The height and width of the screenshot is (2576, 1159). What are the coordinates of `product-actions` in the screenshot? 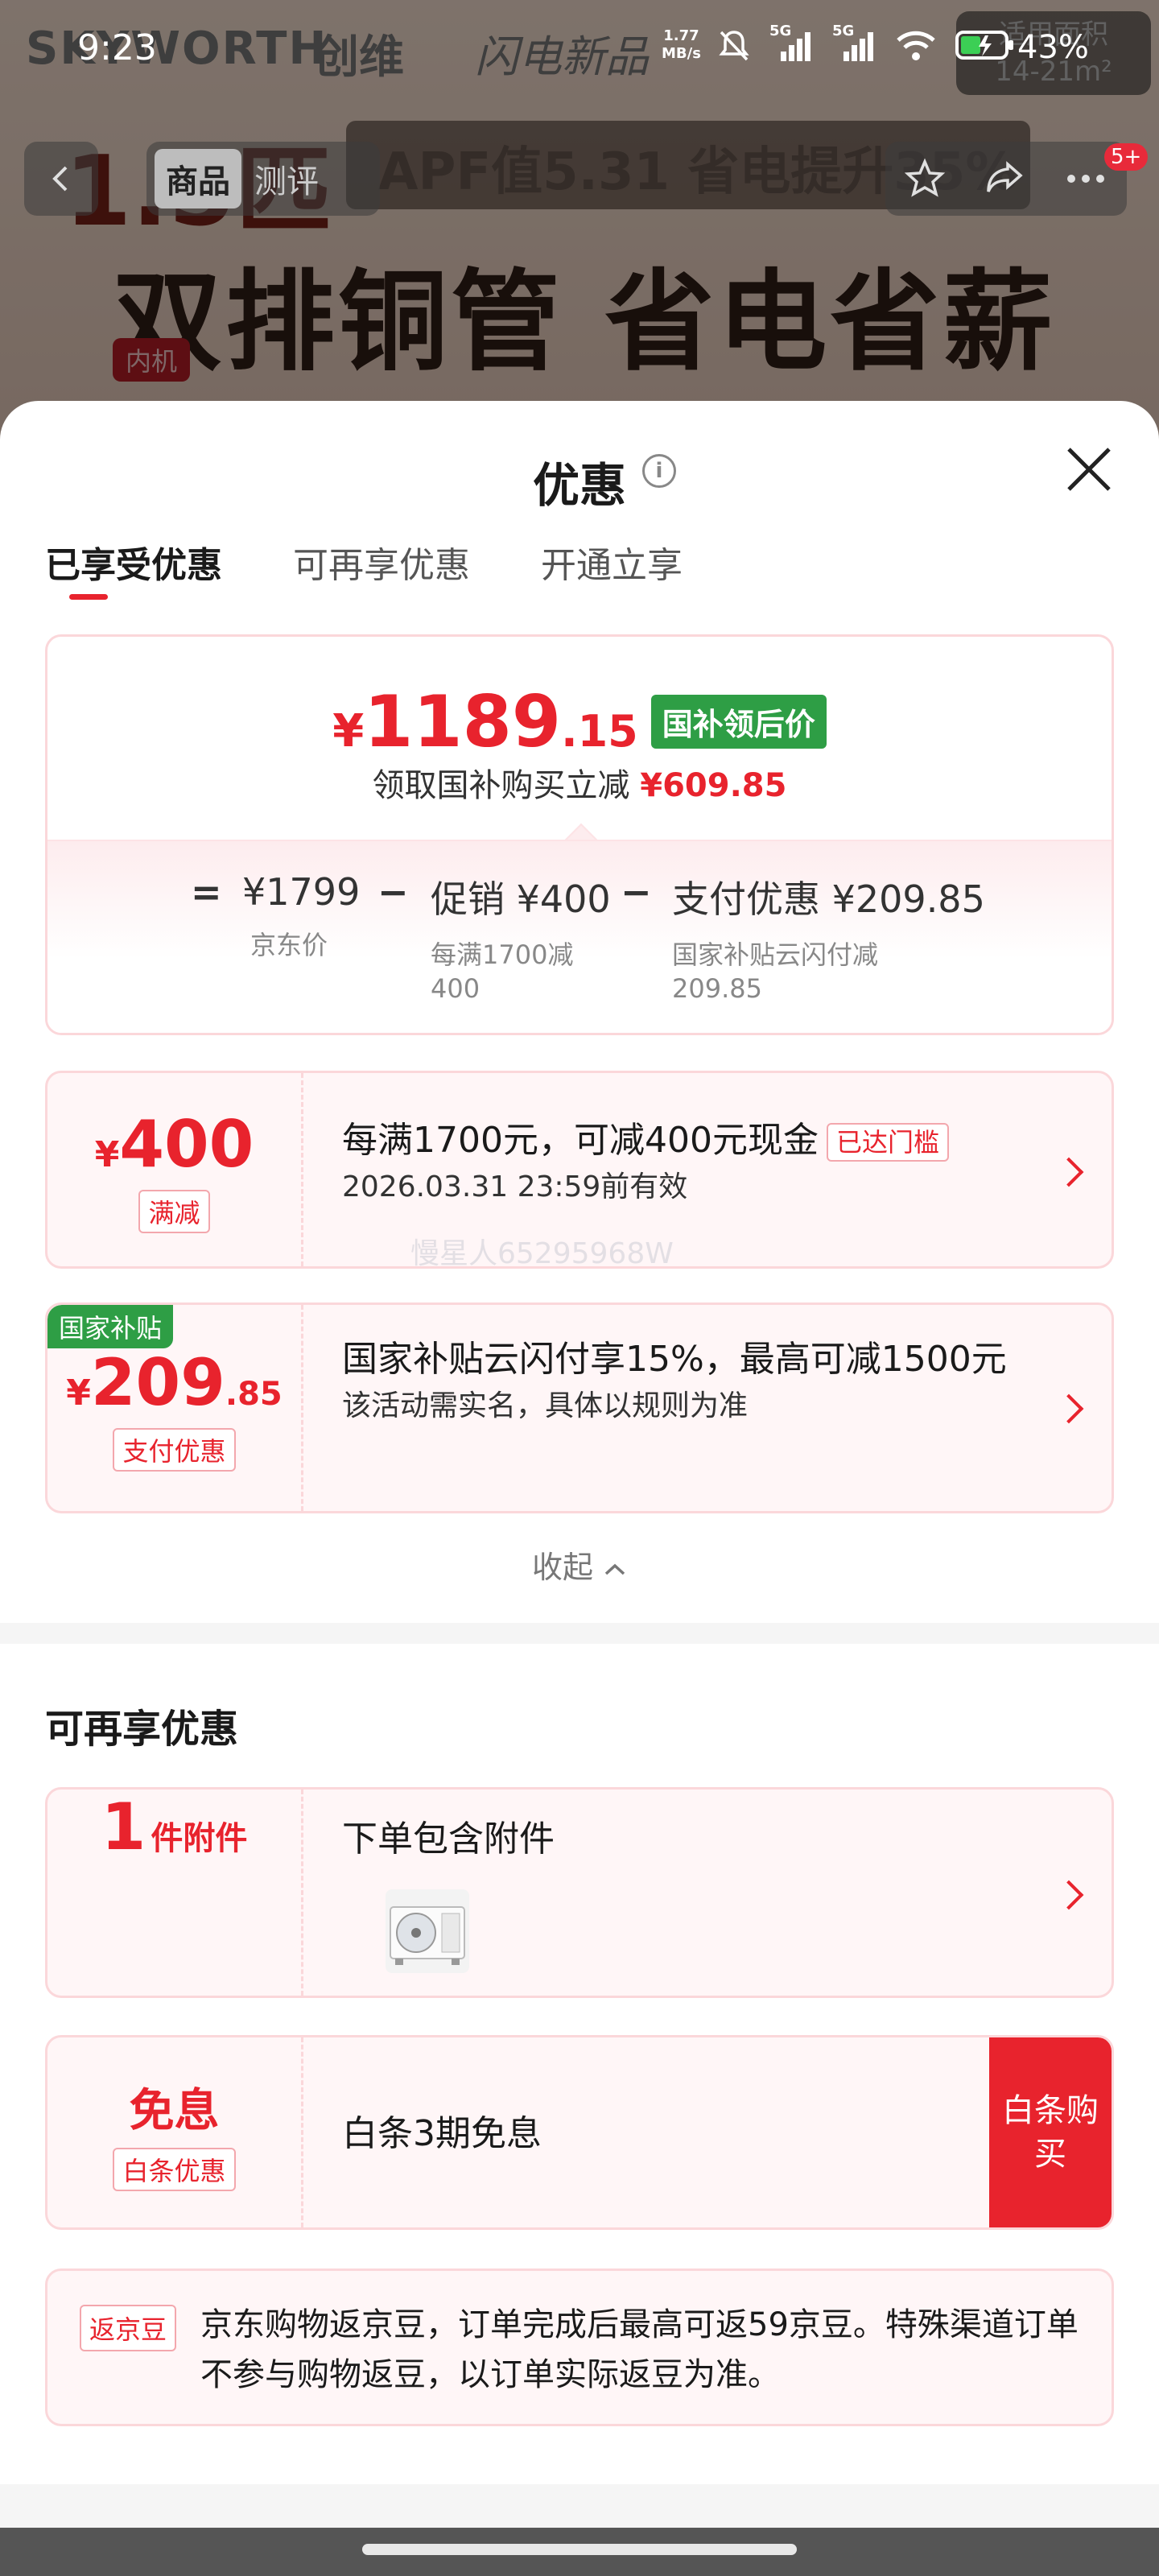 It's located at (1006, 179).